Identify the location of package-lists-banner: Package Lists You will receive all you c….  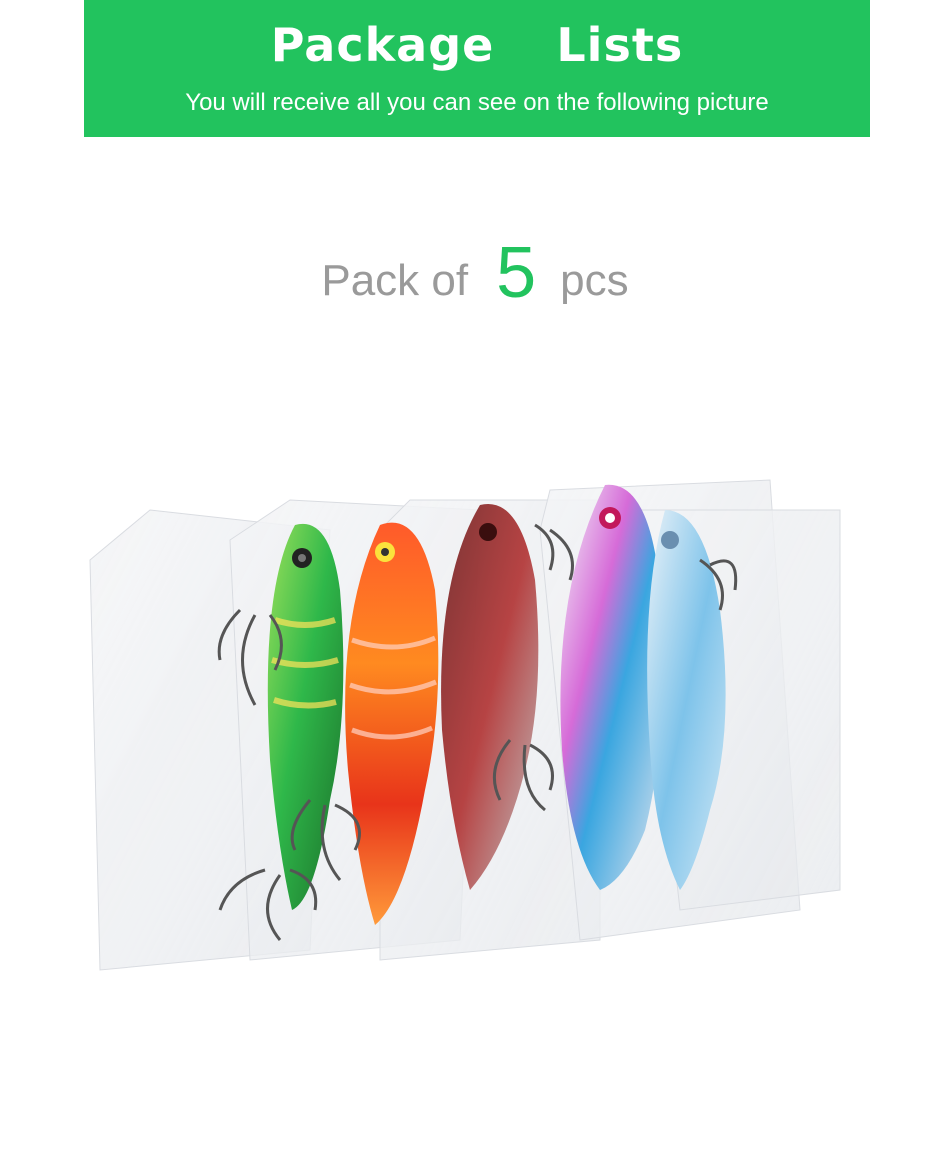
(477, 68).